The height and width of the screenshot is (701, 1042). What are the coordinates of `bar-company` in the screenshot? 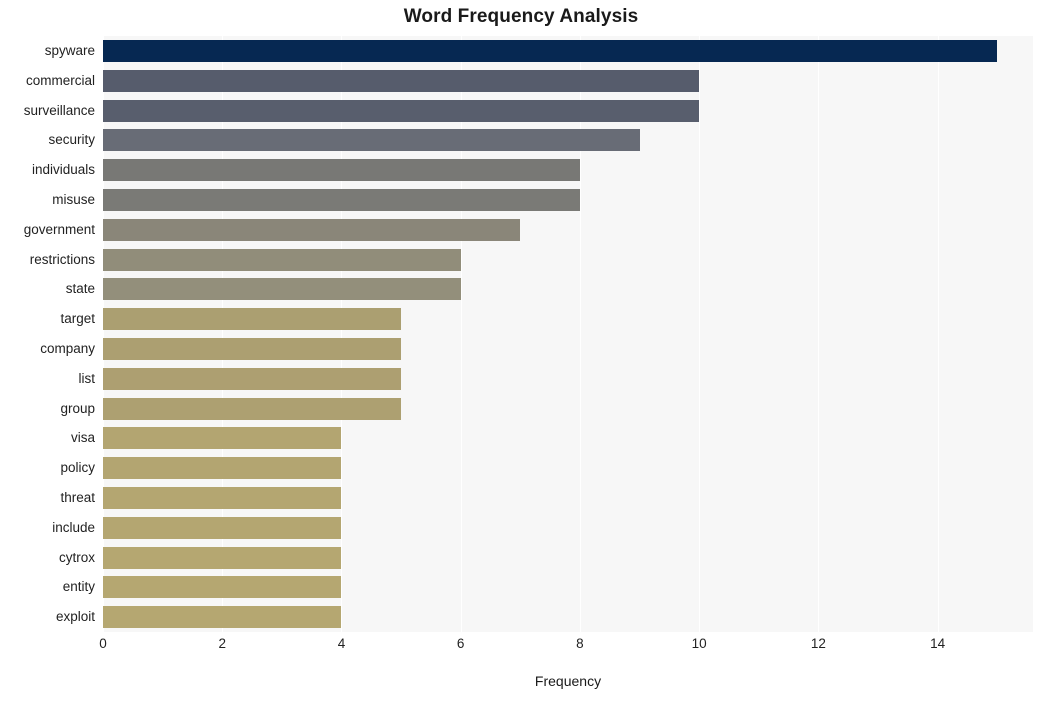 It's located at (252, 348).